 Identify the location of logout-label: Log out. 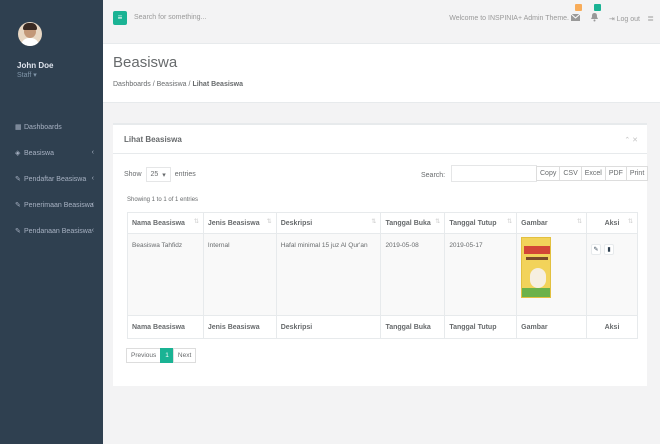
(628, 19).